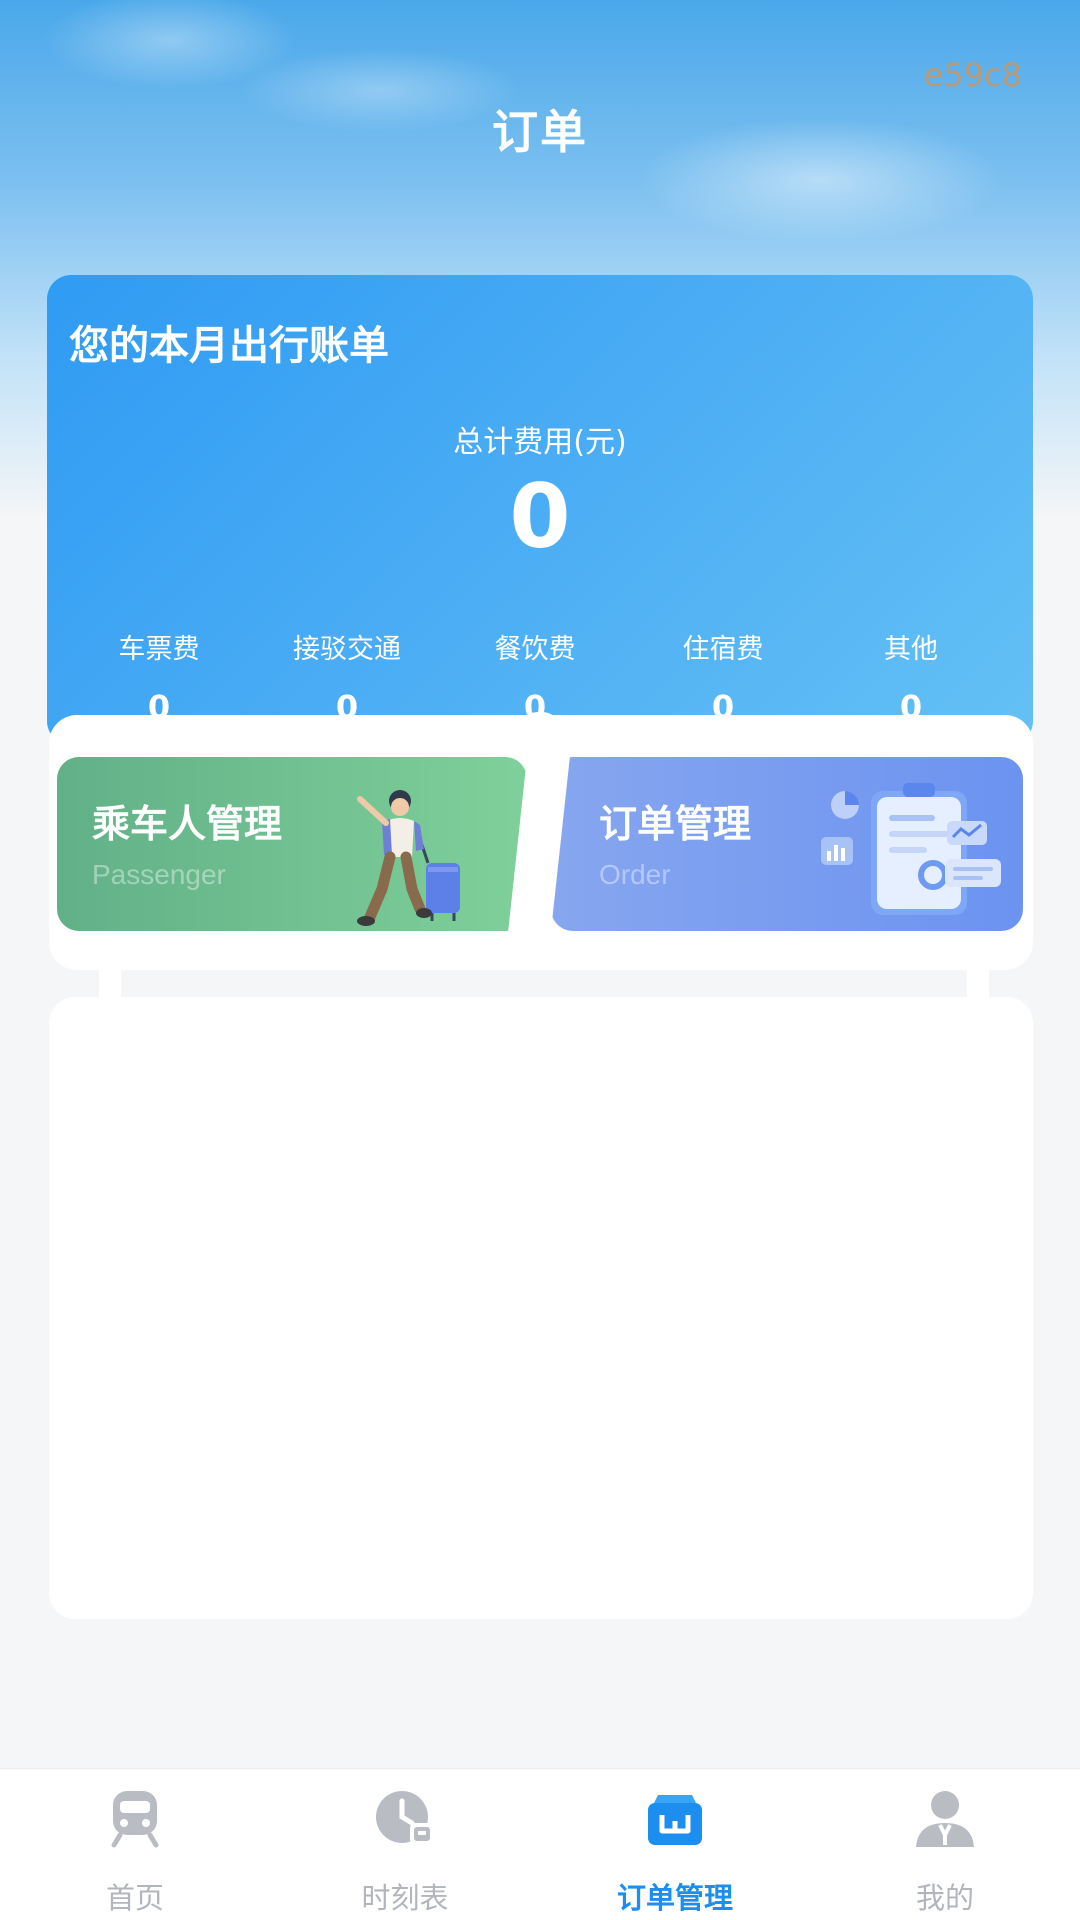 The image size is (1080, 1920). Describe the element at coordinates (187, 824) in the screenshot. I see `passenger-management-title: 乘车人管理` at that location.